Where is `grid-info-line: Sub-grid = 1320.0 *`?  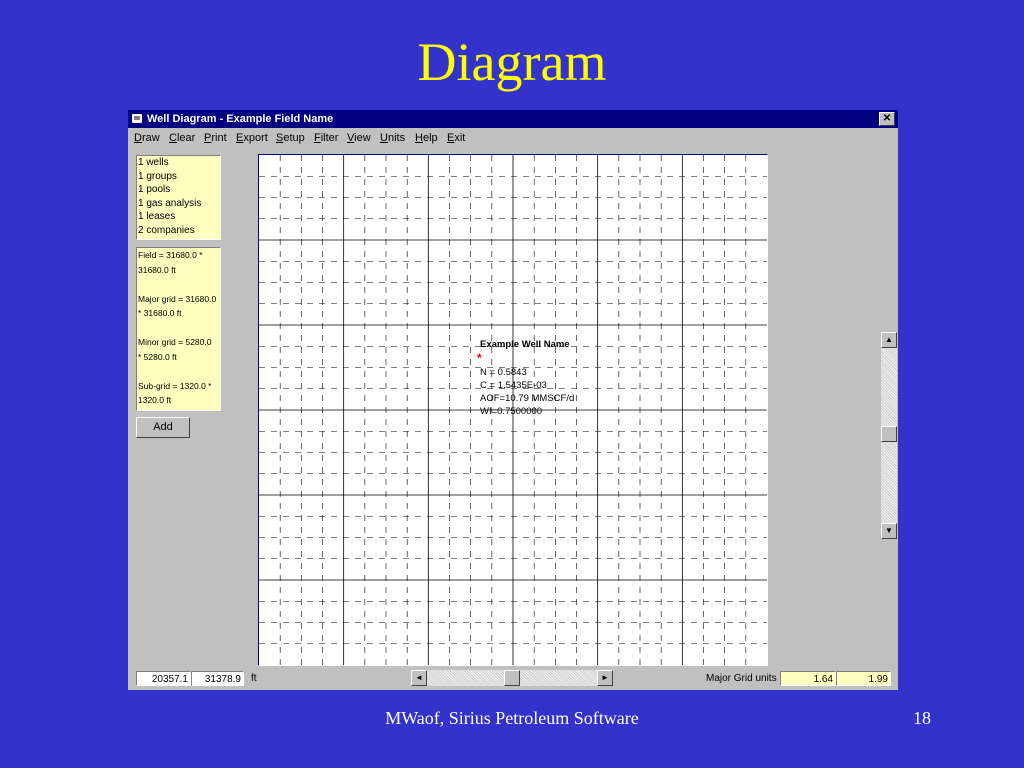 grid-info-line: Sub-grid = 1320.0 * is located at coordinates (175, 385).